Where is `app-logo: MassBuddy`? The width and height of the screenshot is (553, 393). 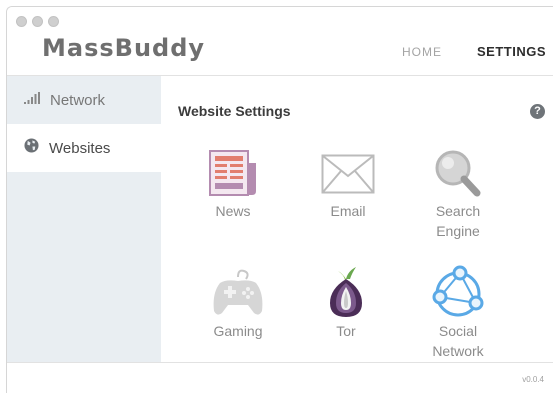
app-logo: MassBuddy is located at coordinates (124, 48).